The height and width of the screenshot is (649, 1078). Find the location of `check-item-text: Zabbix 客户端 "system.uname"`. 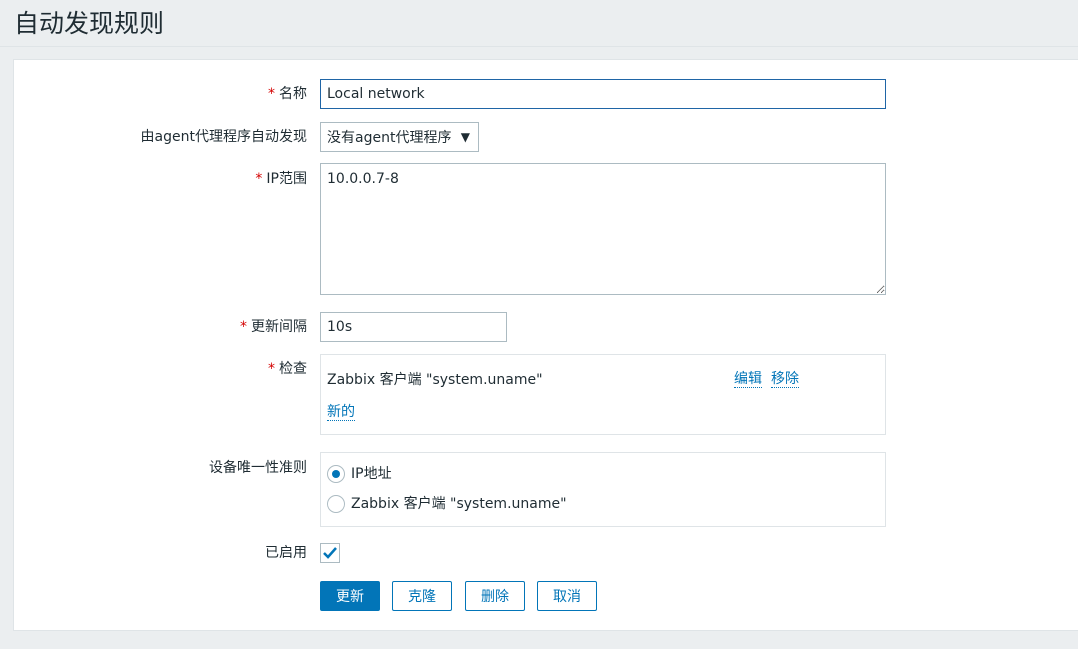

check-item-text: Zabbix 客户端 "system.uname" is located at coordinates (435, 380).